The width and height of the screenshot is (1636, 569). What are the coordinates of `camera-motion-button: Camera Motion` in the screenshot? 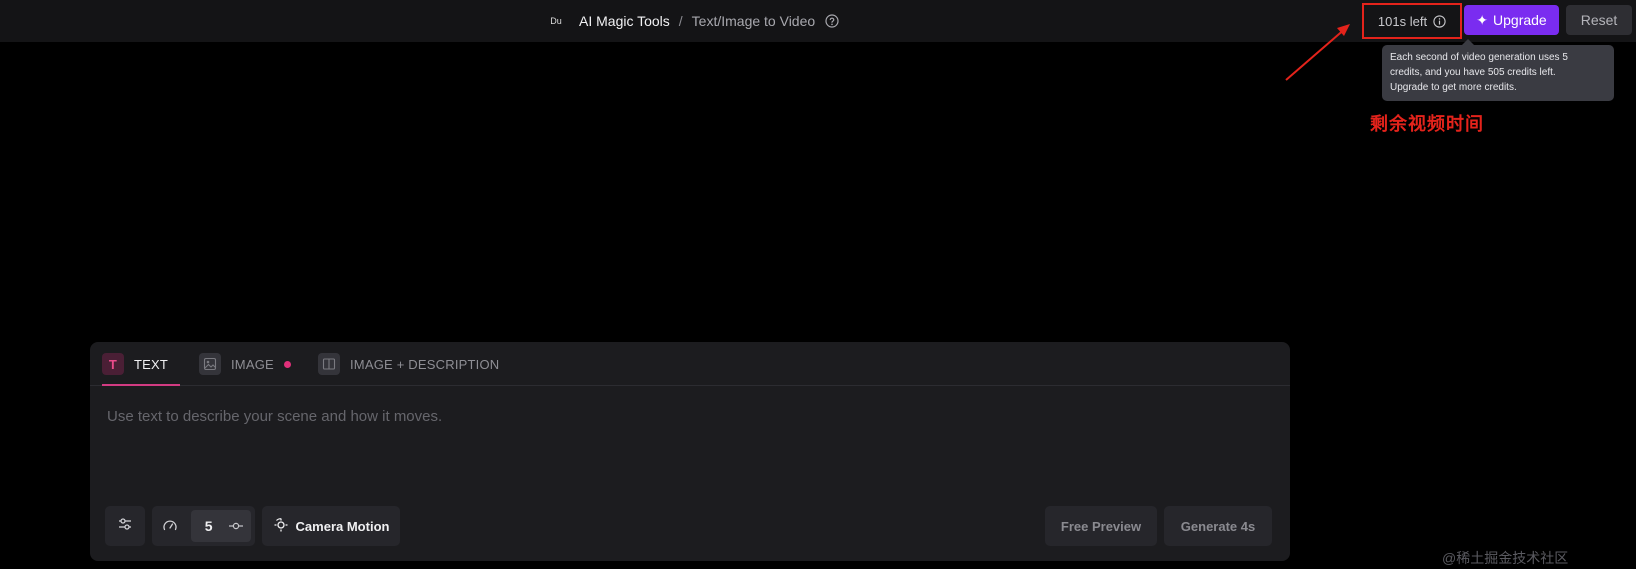 It's located at (331, 526).